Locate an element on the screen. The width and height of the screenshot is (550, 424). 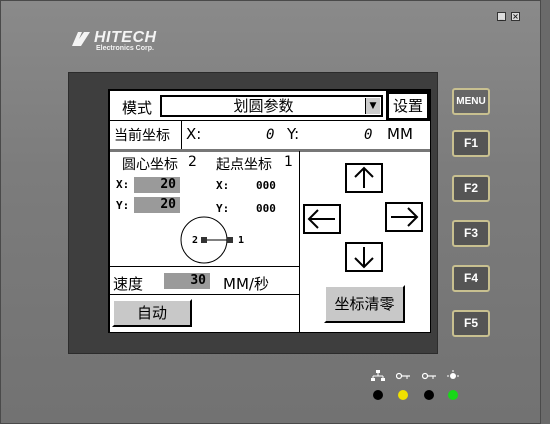
center-point-icon is located at coordinates (204, 240).